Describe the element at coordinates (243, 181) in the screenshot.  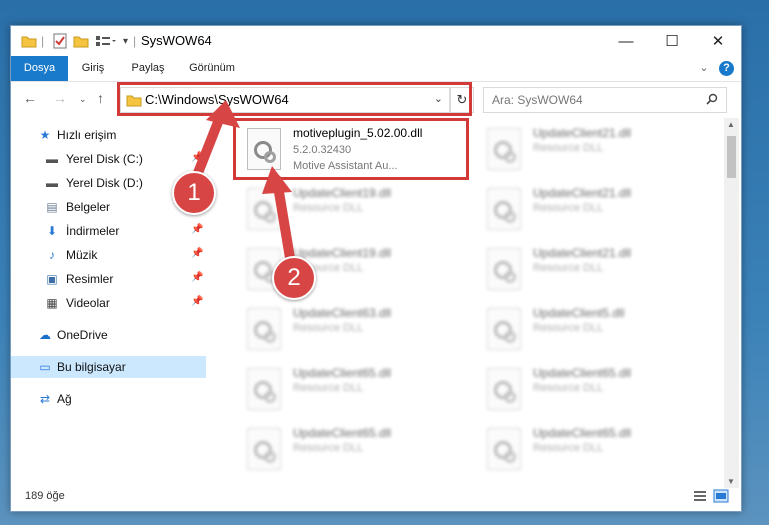
I see `annotation-arrows` at that location.